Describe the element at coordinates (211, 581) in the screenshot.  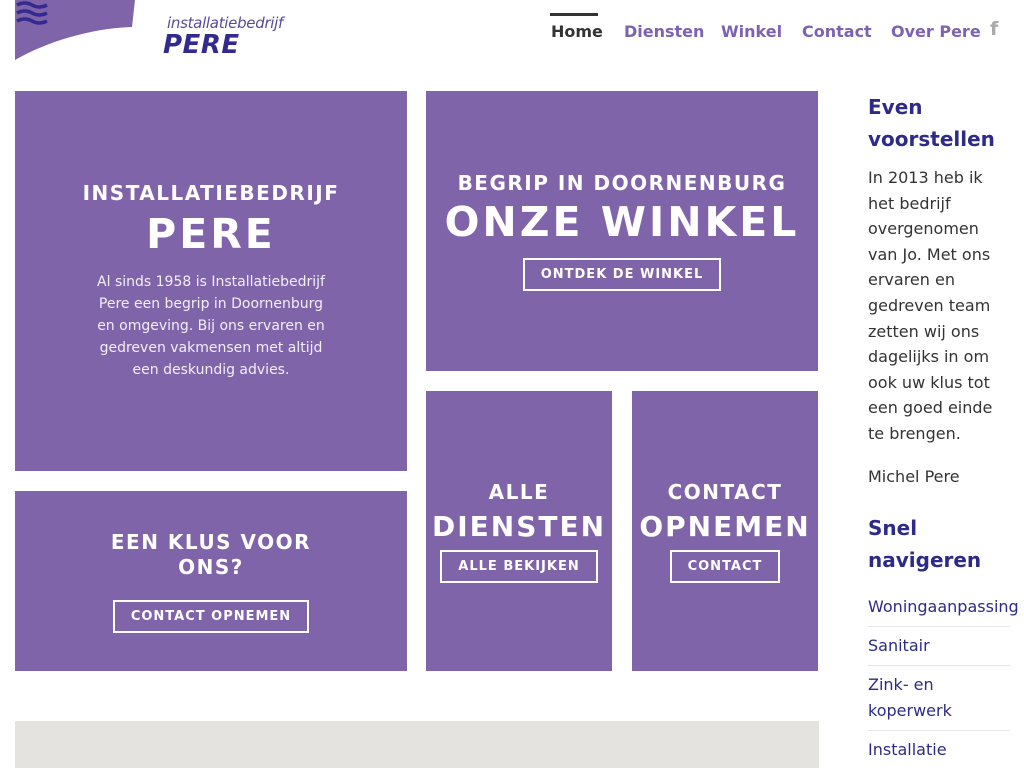
I see `job-tile: EEN KLUS VOOR ONS? CONTACT OPNEMEN` at that location.